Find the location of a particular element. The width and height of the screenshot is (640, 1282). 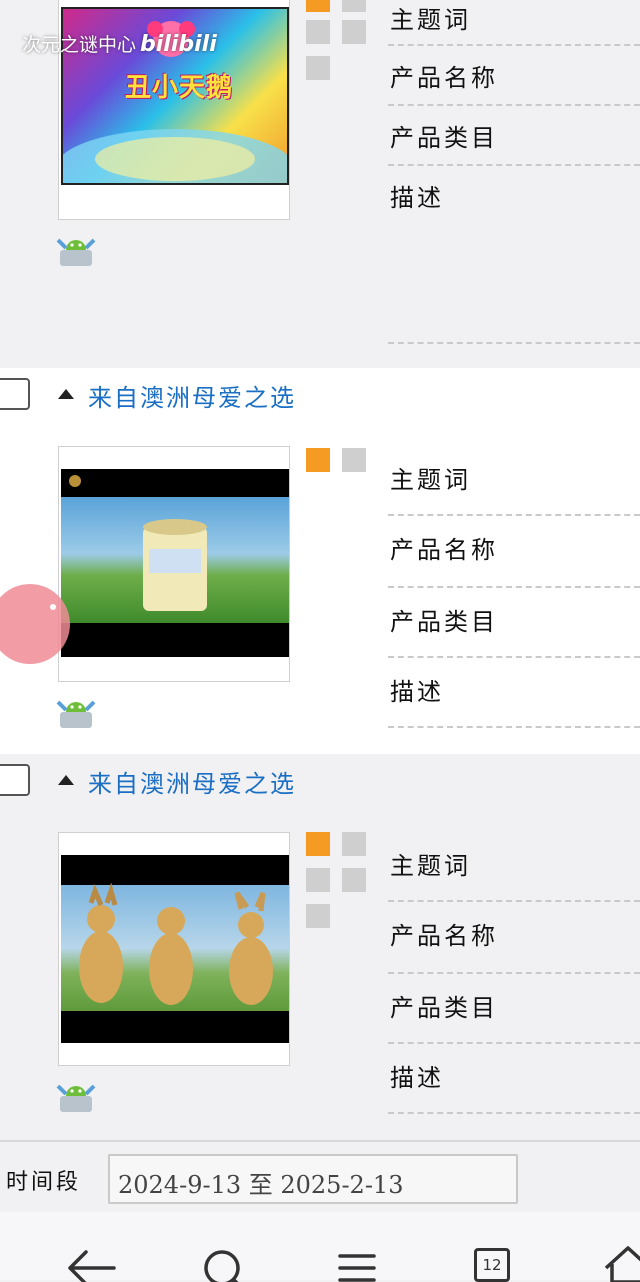

kangaroo-characters-art is located at coordinates (176, 943).